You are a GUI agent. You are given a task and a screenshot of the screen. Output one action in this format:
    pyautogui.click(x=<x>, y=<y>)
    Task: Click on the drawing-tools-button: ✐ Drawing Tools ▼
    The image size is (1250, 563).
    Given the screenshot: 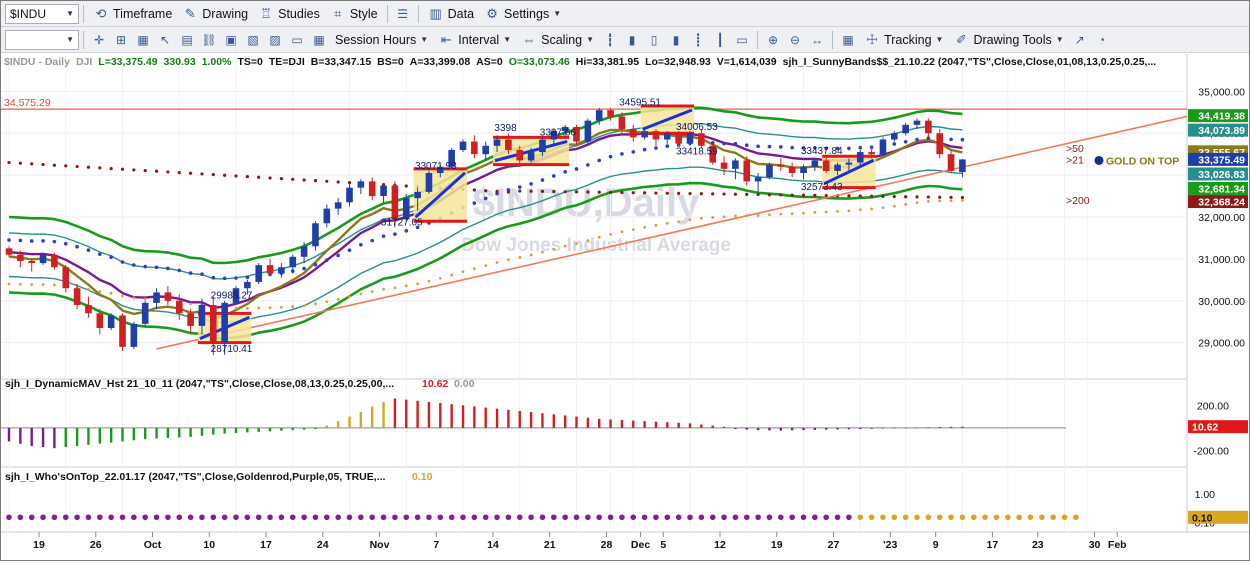 What is the action you would take?
    pyautogui.click(x=1008, y=40)
    